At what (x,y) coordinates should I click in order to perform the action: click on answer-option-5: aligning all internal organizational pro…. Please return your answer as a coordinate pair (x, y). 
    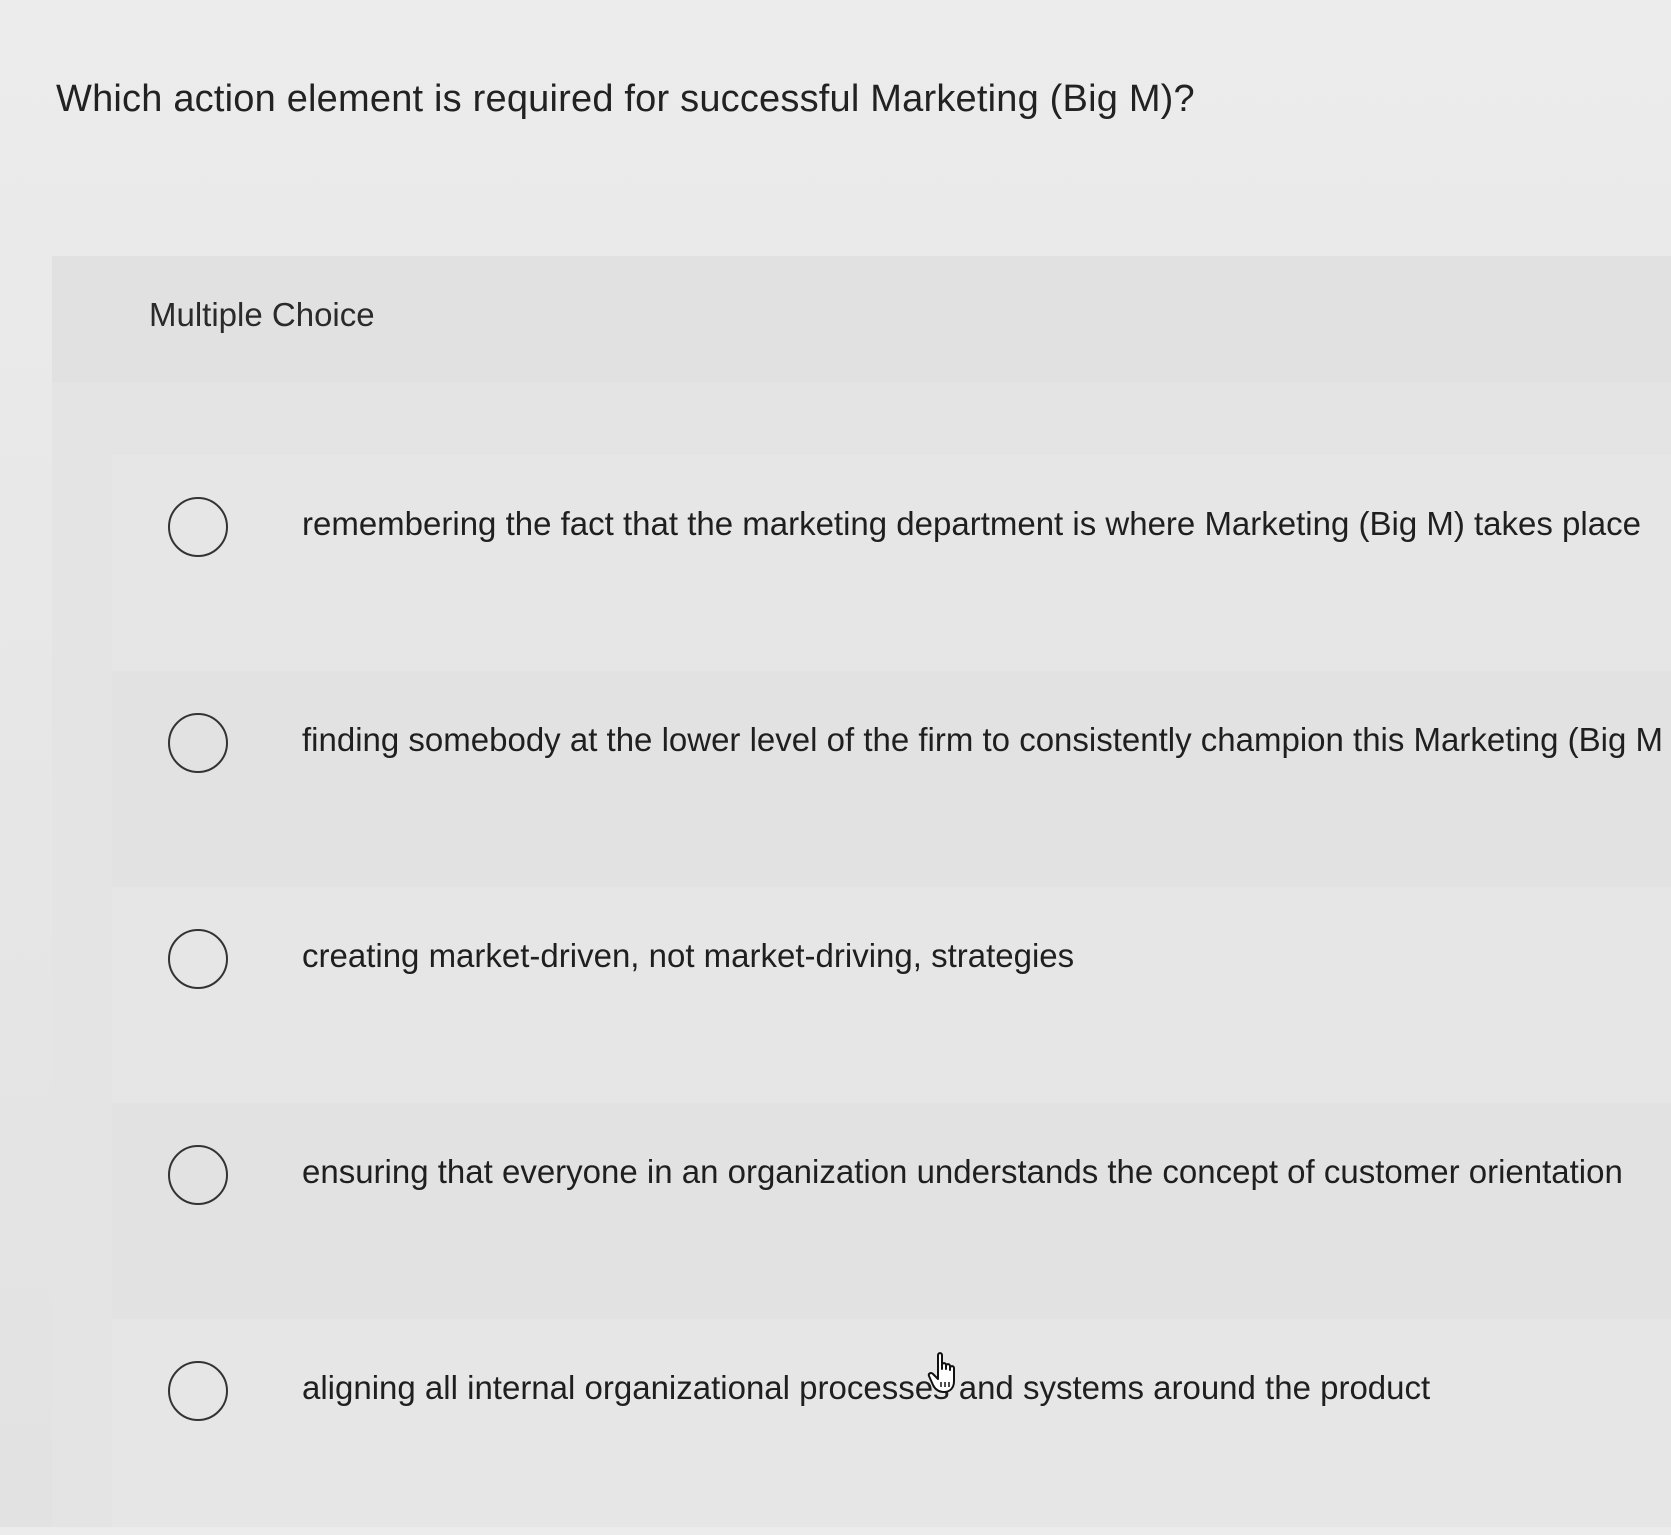
    Looking at the image, I should click on (891, 1427).